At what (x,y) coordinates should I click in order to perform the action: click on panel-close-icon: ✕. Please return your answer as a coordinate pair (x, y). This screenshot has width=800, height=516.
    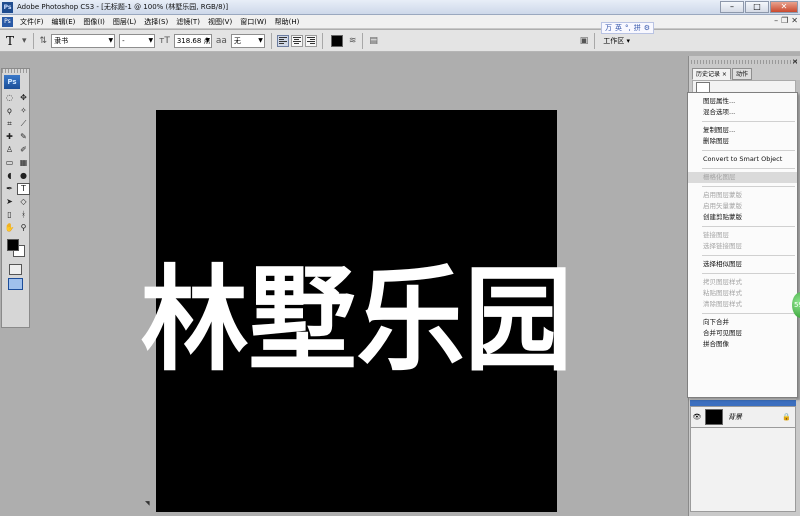
    Looking at the image, I should click on (795, 62).